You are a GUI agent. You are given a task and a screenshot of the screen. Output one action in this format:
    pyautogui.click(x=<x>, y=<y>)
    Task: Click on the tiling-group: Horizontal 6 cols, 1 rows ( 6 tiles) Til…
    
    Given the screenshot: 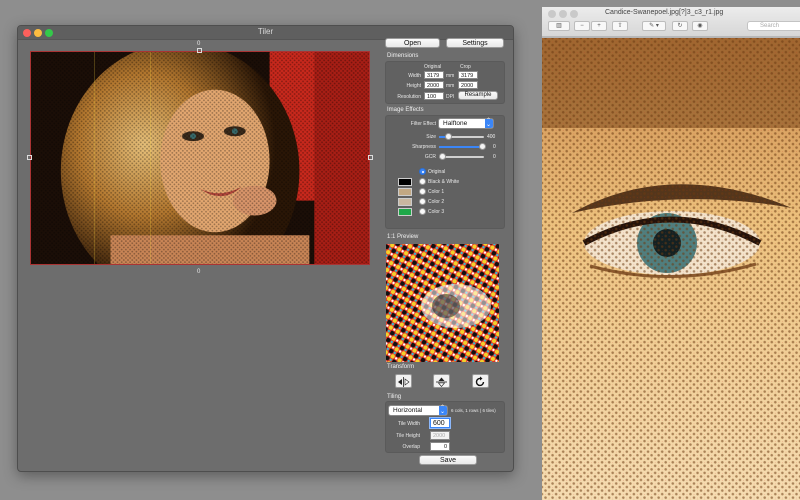 What is the action you would take?
    pyautogui.click(x=445, y=427)
    